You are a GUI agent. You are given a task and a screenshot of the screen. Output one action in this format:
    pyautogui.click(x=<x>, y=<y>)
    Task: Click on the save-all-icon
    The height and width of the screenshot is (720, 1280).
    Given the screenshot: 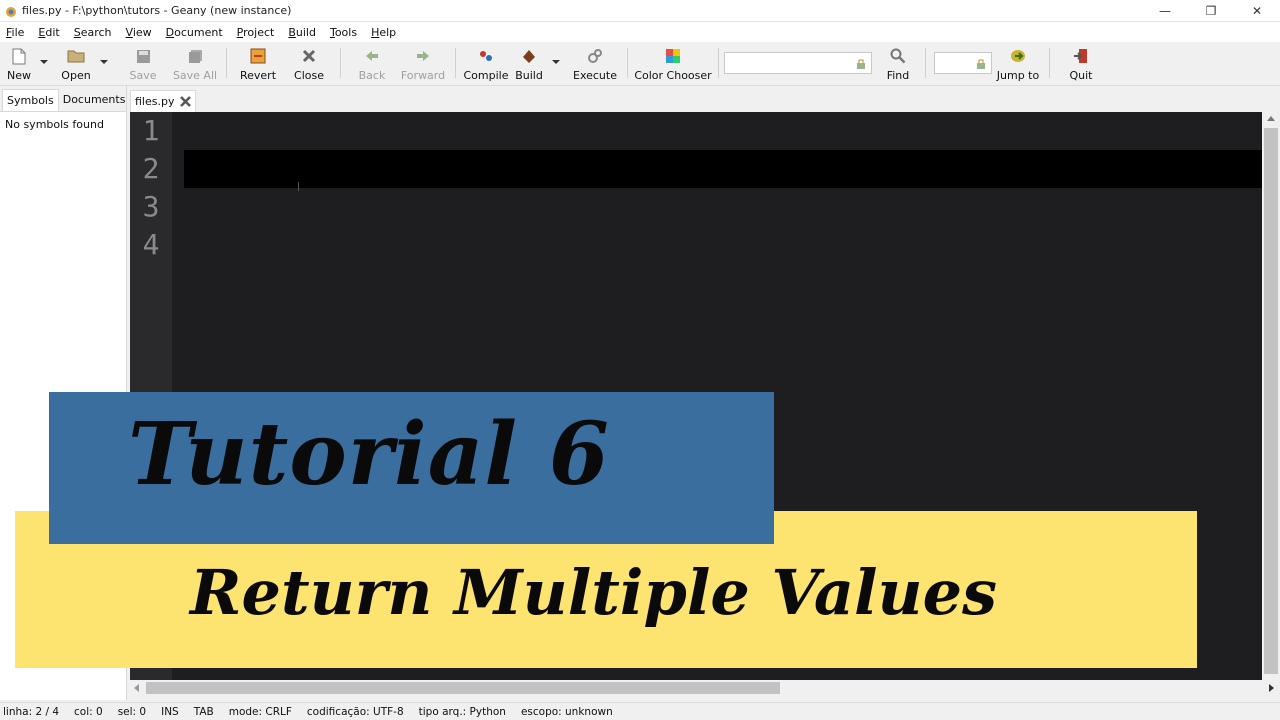 What is the action you would take?
    pyautogui.click(x=195, y=56)
    